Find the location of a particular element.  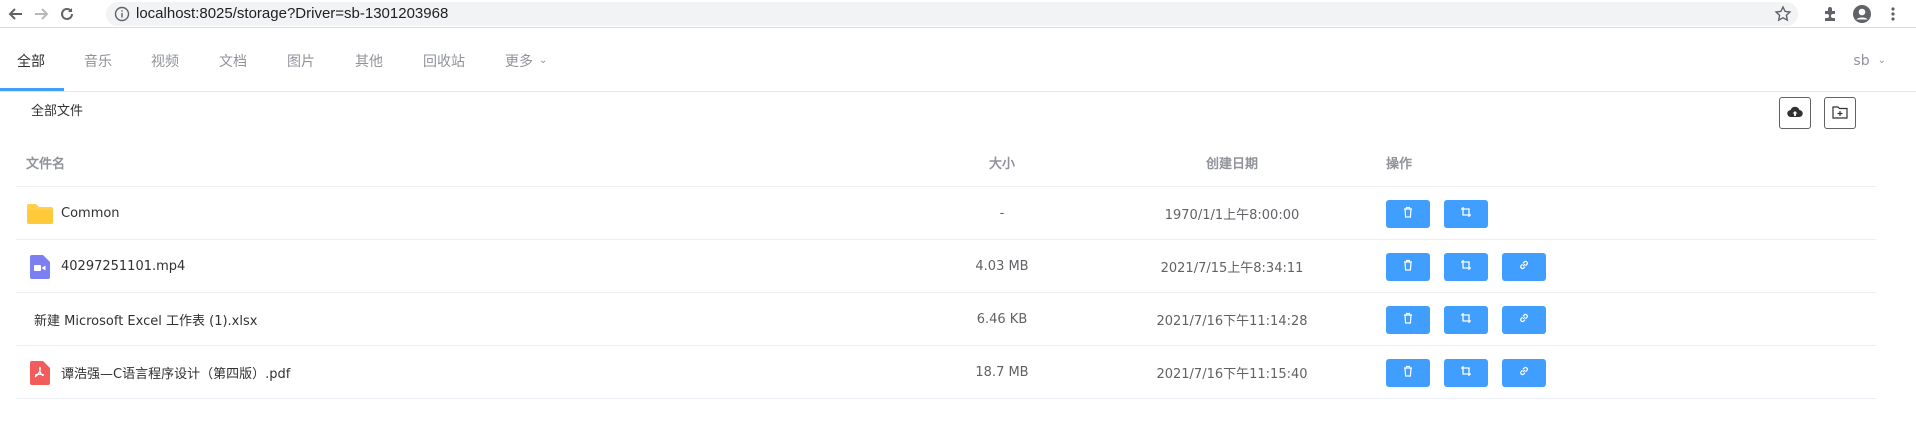

tab-label: 全部 is located at coordinates (31, 61).